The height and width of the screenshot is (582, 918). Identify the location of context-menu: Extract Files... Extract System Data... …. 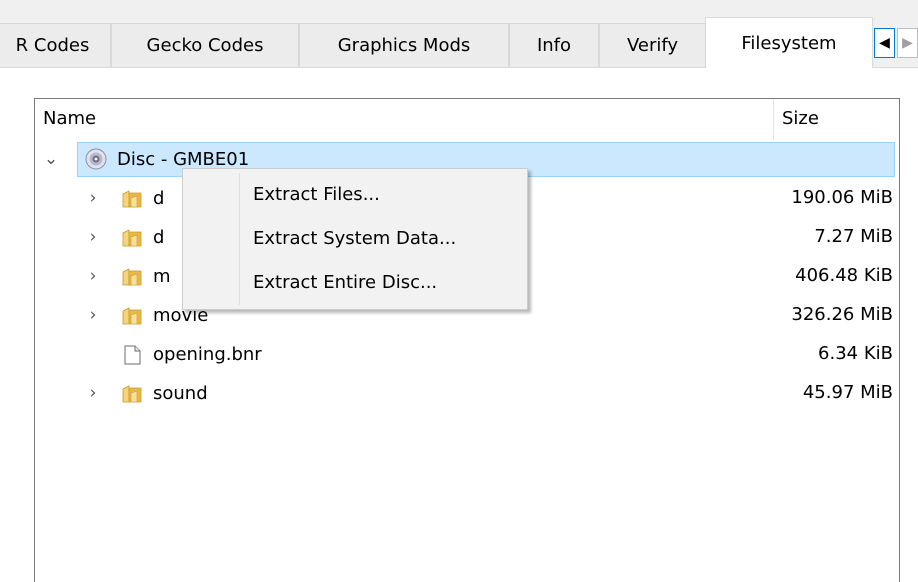
(355, 239).